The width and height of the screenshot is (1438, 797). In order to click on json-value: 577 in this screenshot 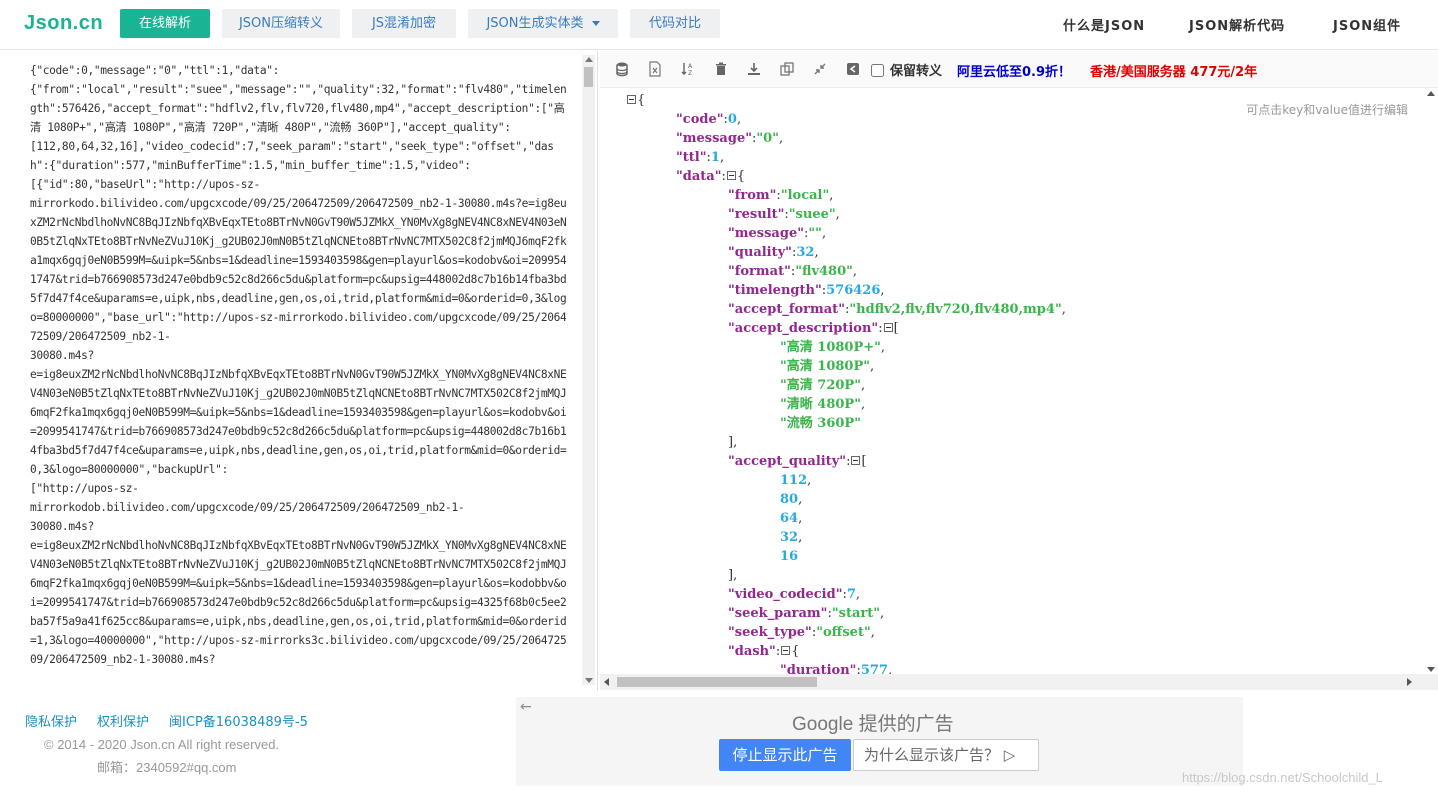, I will do `click(874, 668)`.